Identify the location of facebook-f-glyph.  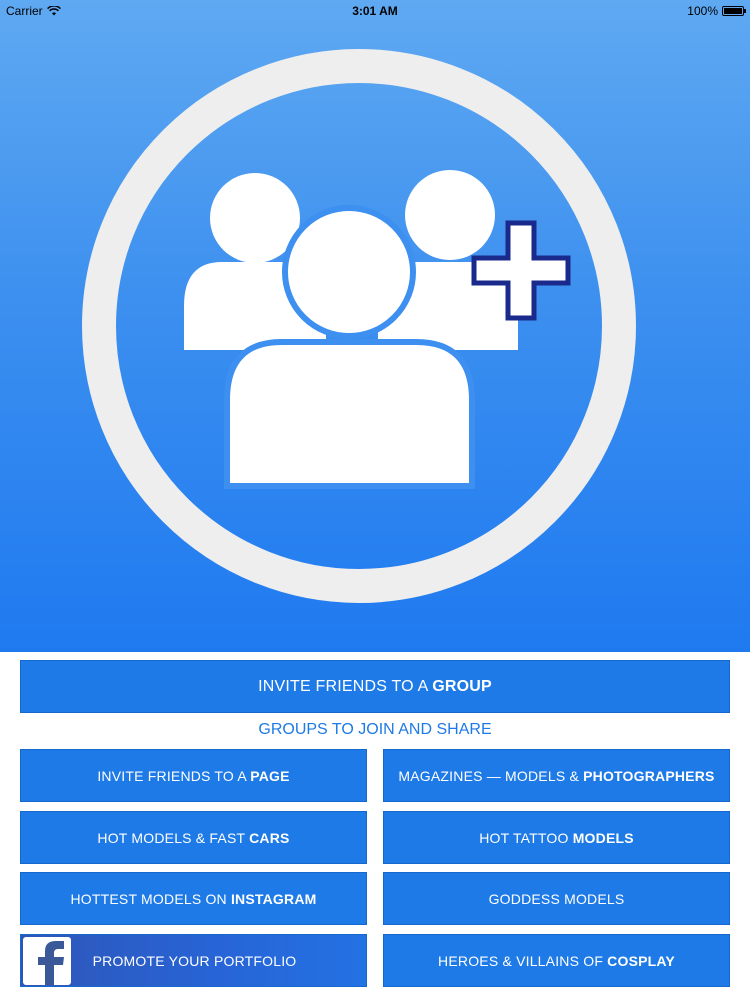
(51, 962).